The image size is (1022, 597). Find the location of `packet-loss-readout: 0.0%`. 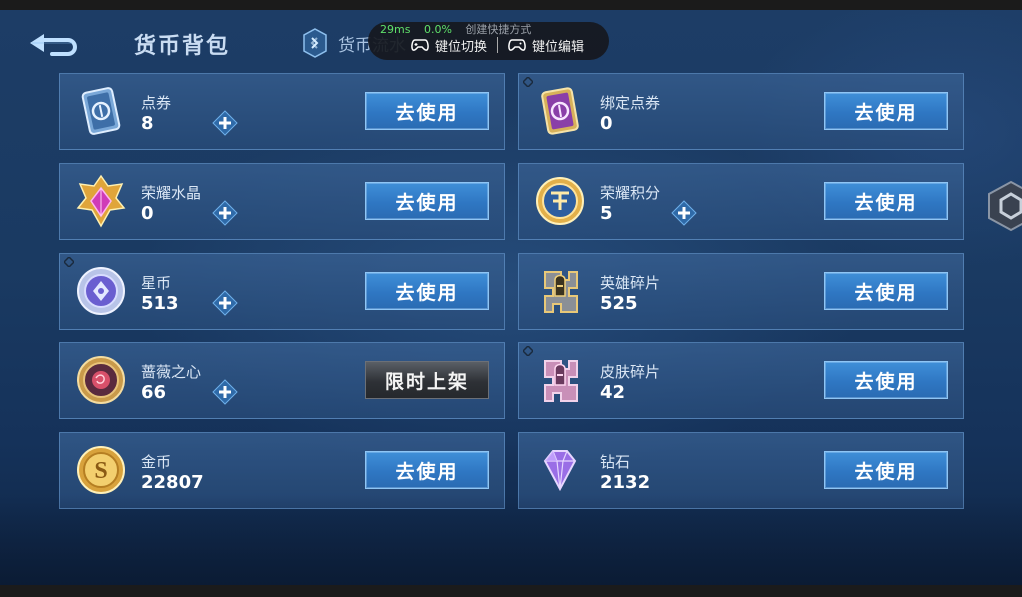

packet-loss-readout: 0.0% is located at coordinates (437, 29).